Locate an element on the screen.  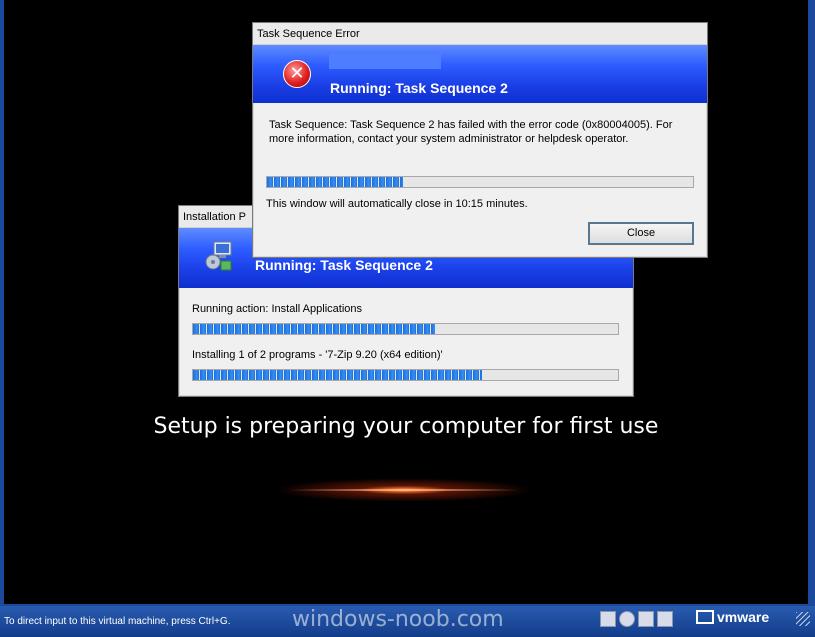
install-progress-bar is located at coordinates (405, 375).